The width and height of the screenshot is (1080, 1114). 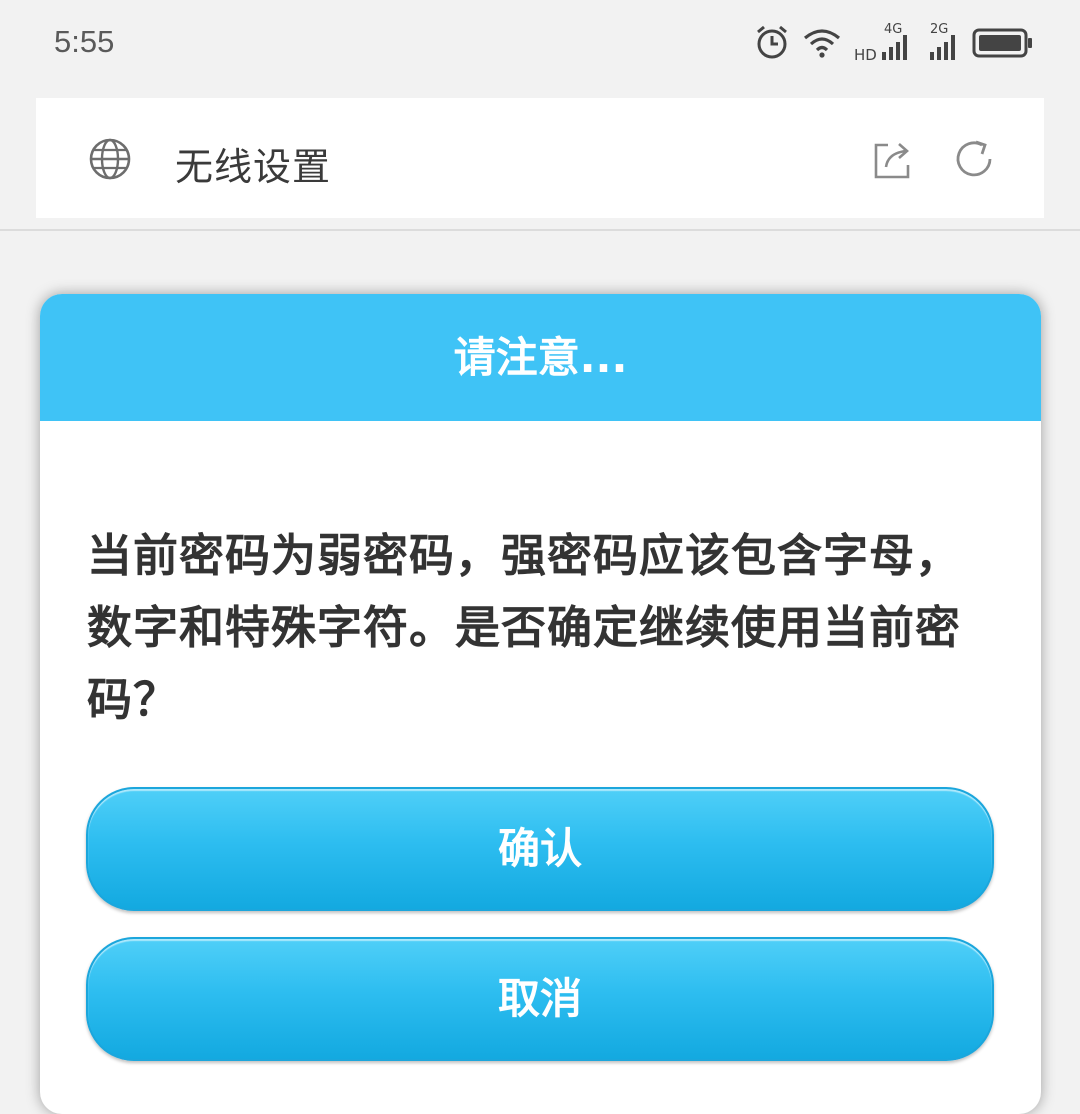 What do you see at coordinates (1002, 43) in the screenshot?
I see `battery-icon` at bounding box center [1002, 43].